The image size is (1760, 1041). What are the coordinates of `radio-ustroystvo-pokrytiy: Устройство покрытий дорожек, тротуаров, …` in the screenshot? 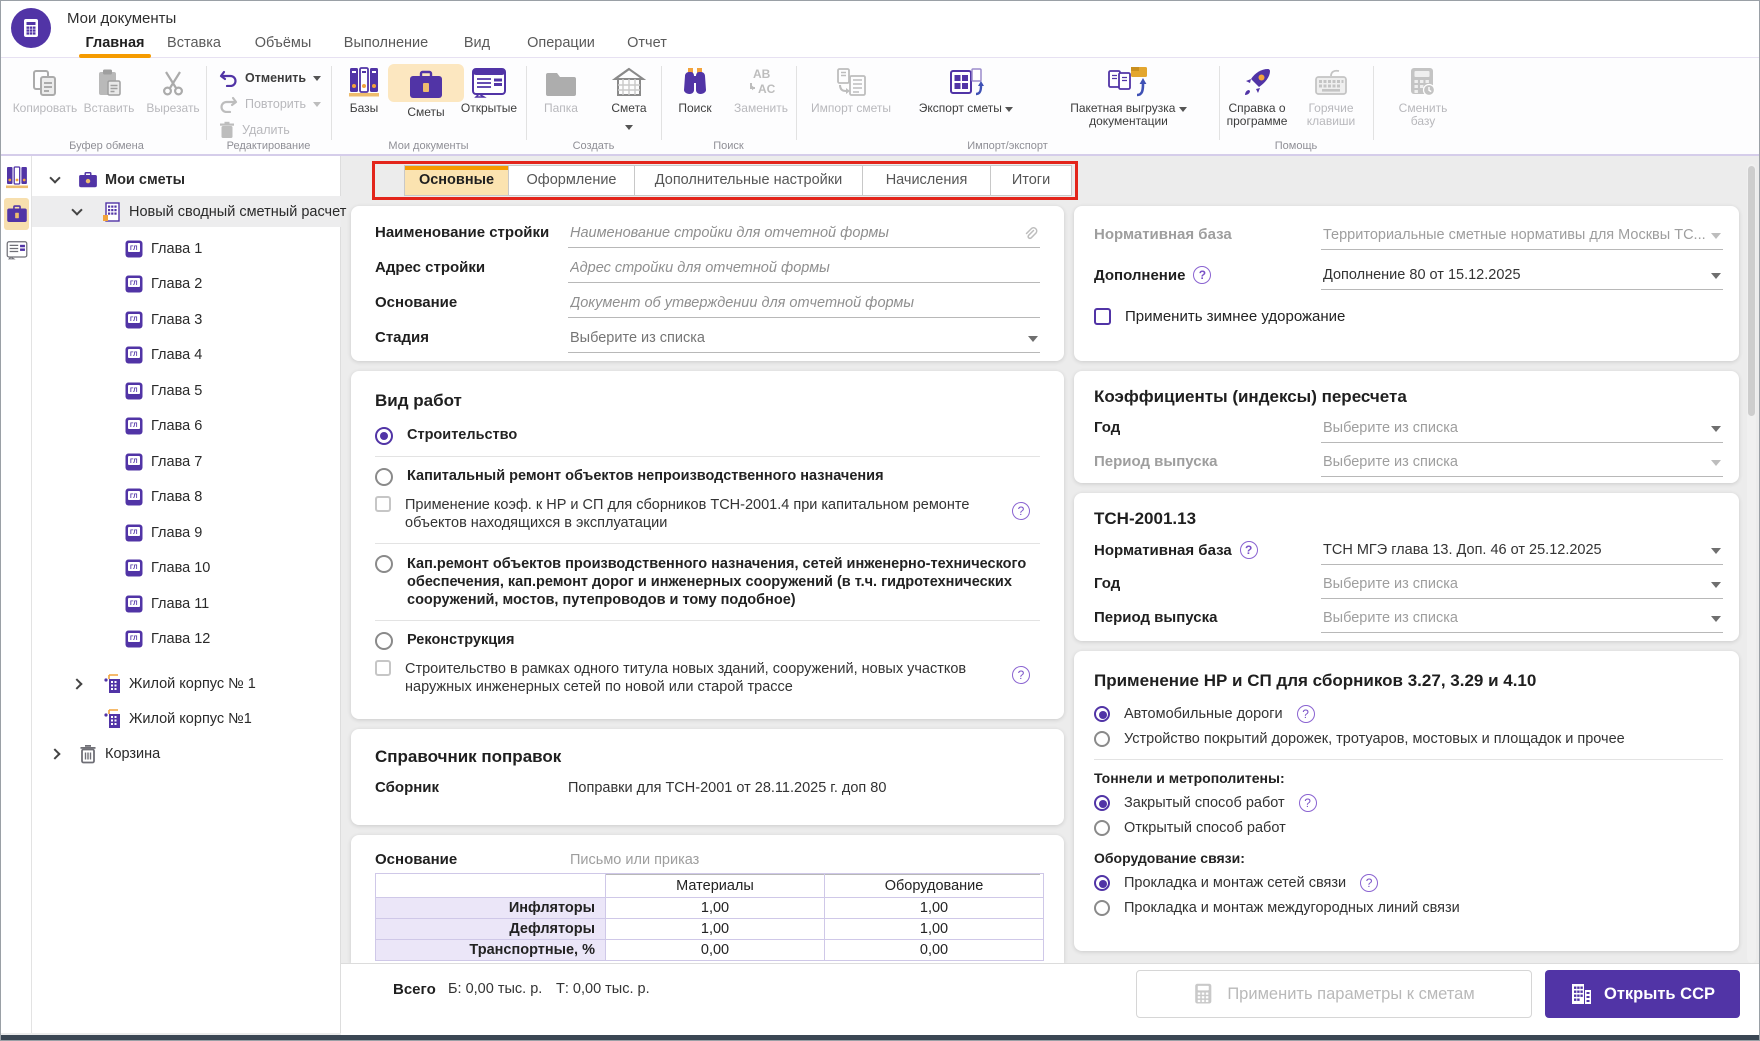 It's located at (1408, 739).